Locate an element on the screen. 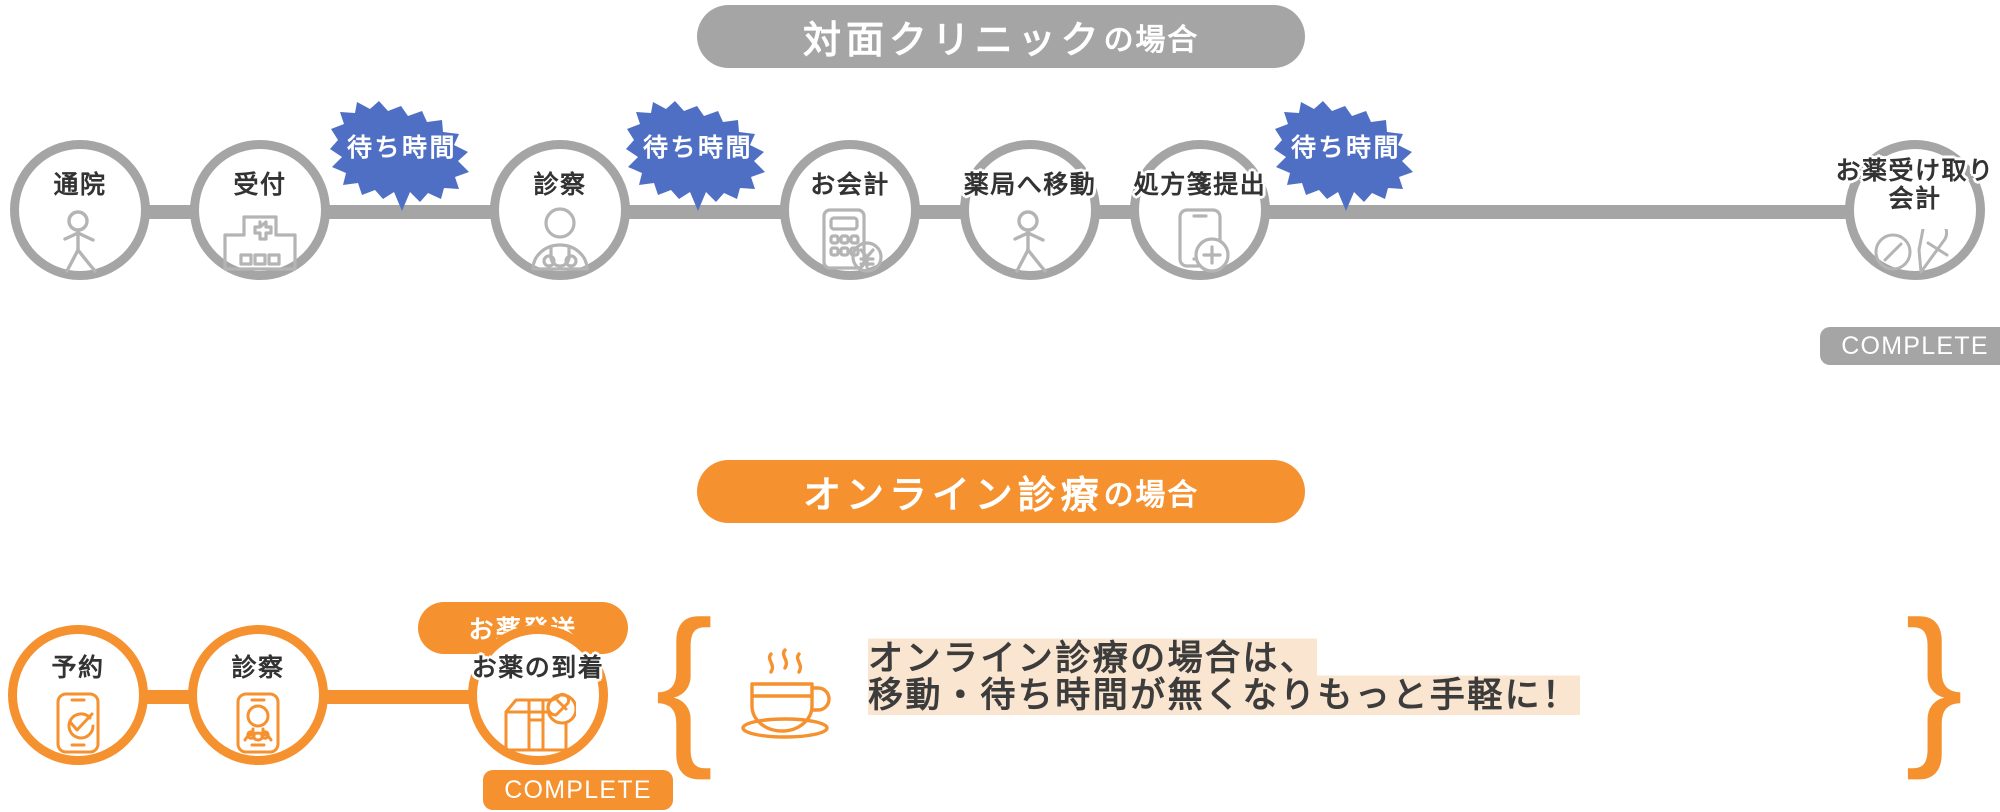 This screenshot has width=2000, height=812. complete-badge: COMPLETE is located at coordinates (578, 790).